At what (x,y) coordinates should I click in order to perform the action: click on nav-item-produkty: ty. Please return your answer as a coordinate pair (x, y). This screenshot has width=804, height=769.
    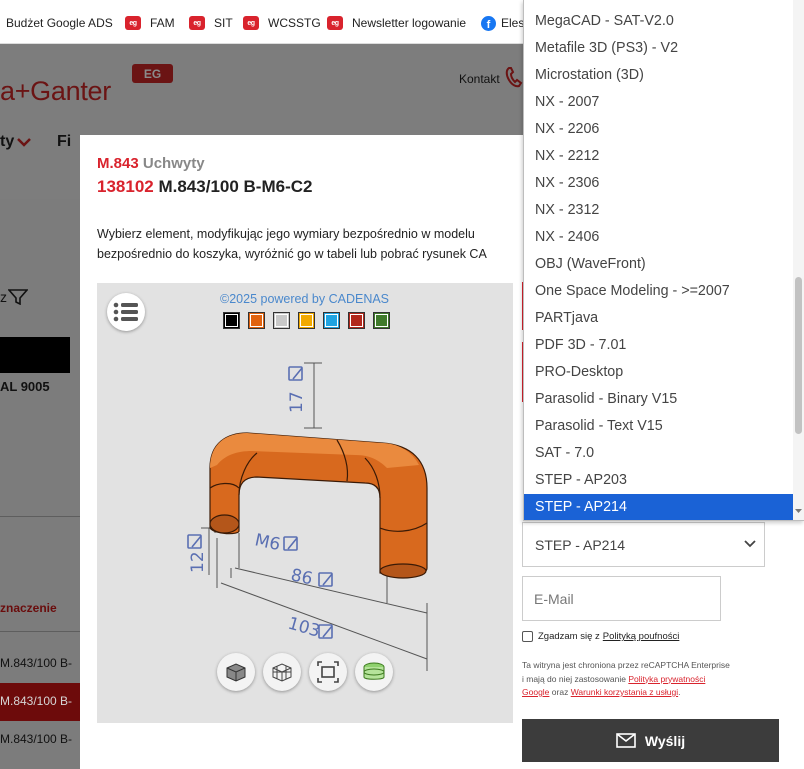
    Looking at the image, I should click on (7, 142).